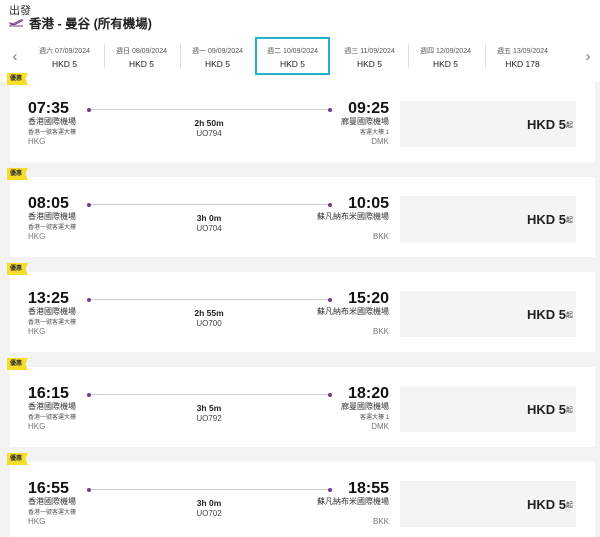 The image size is (600, 537). I want to click on date-tab: 週五 13/09/2024 HKD 178, so click(522, 57).